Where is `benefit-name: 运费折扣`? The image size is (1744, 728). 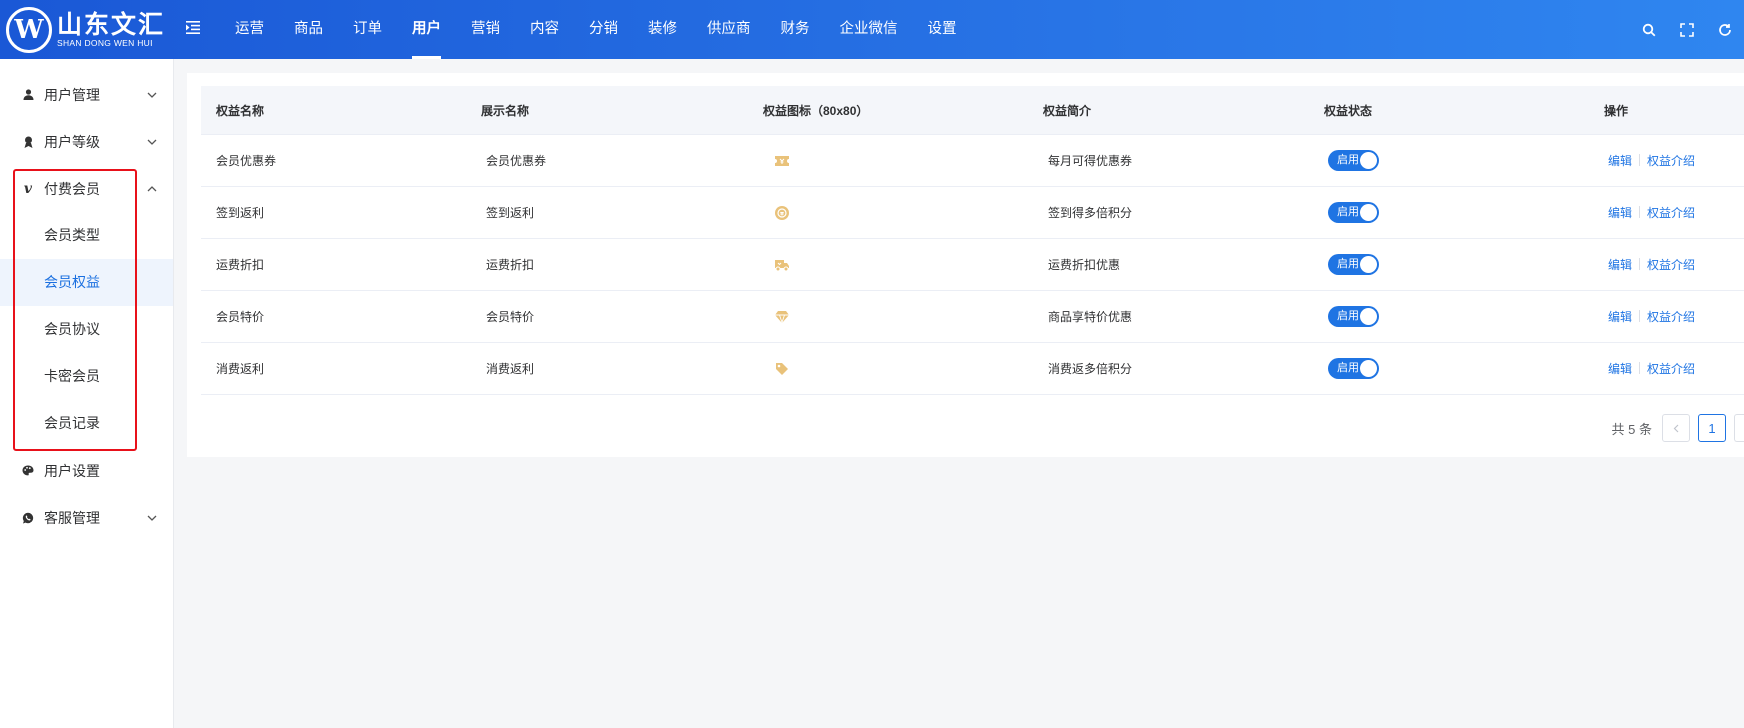
benefit-name: 运费折扣 is located at coordinates (240, 265).